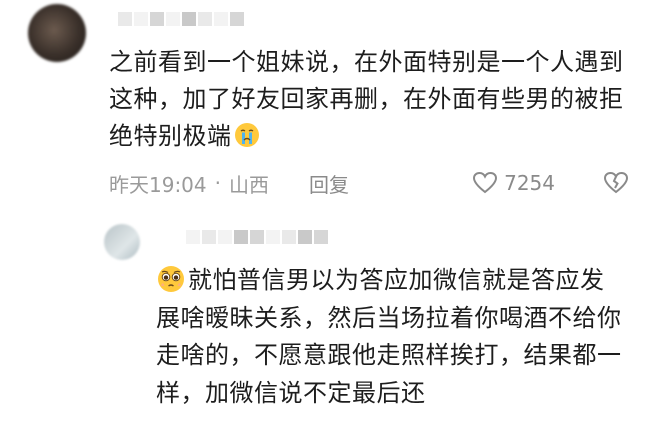 The height and width of the screenshot is (429, 650). What do you see at coordinates (158, 184) in the screenshot?
I see `comment-time: 昨天19:04` at bounding box center [158, 184].